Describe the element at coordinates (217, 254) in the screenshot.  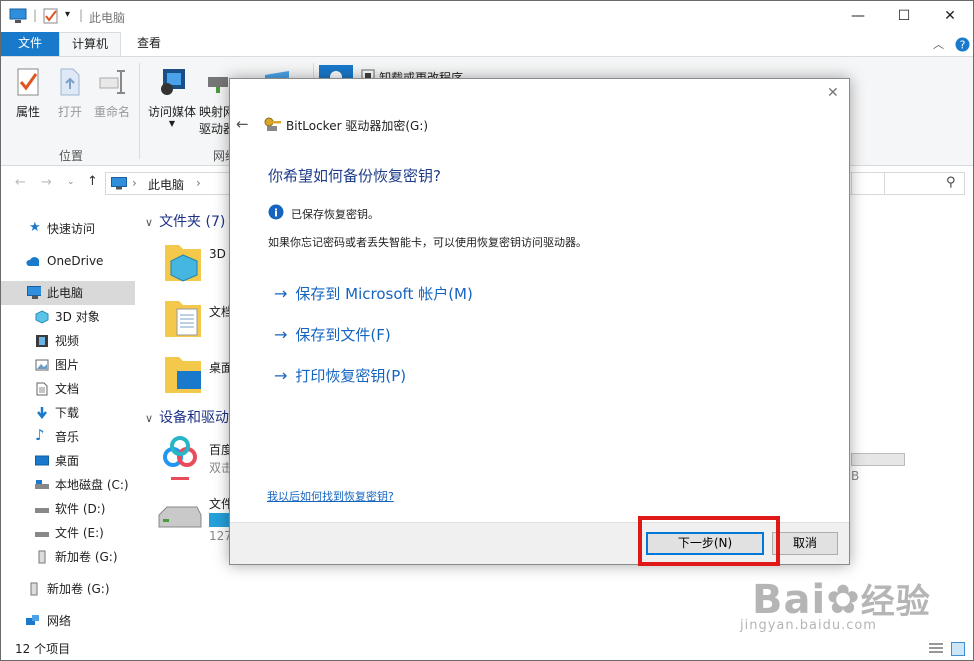
I see `folder-label: 3D` at that location.